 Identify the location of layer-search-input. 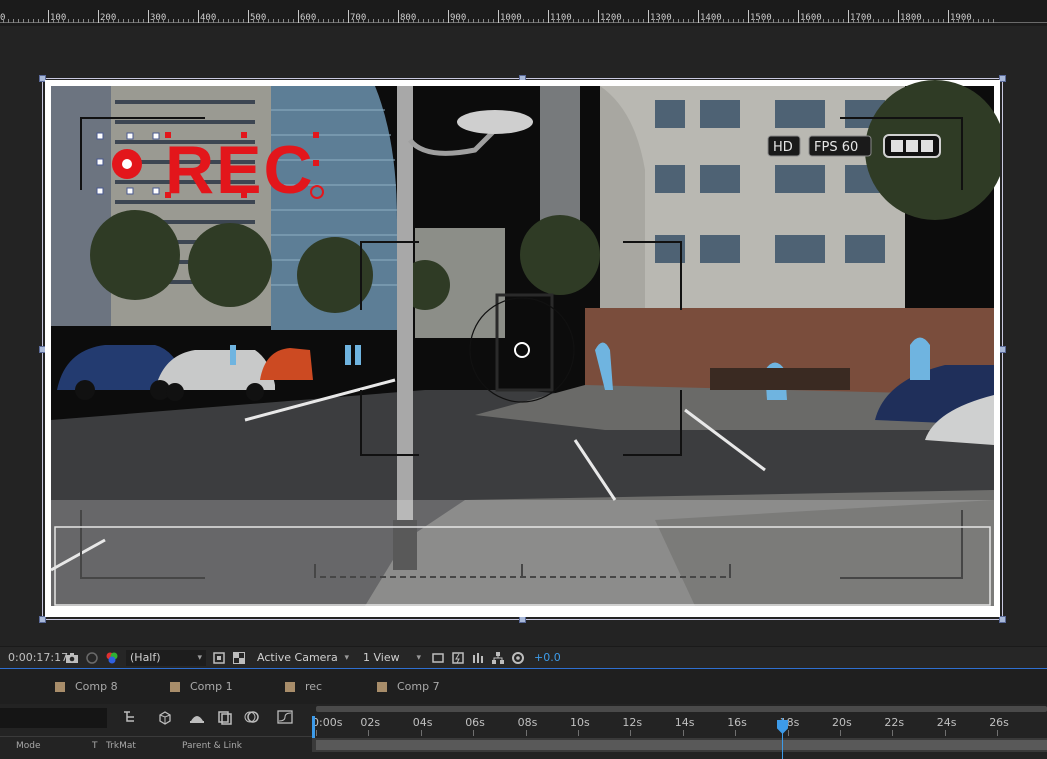
(53, 718).